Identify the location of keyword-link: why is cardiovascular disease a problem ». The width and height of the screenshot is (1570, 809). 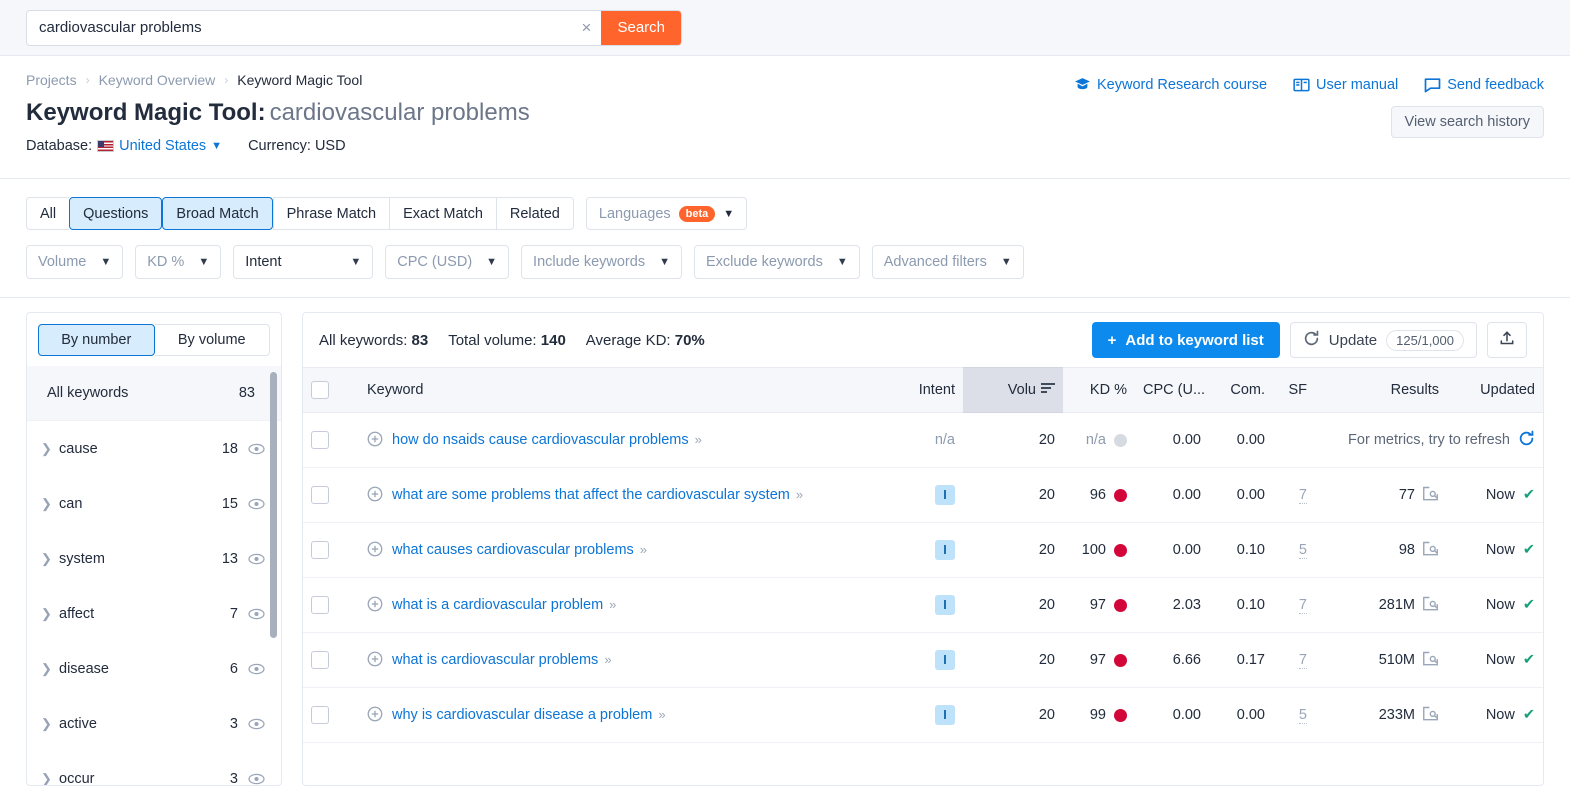
(529, 715).